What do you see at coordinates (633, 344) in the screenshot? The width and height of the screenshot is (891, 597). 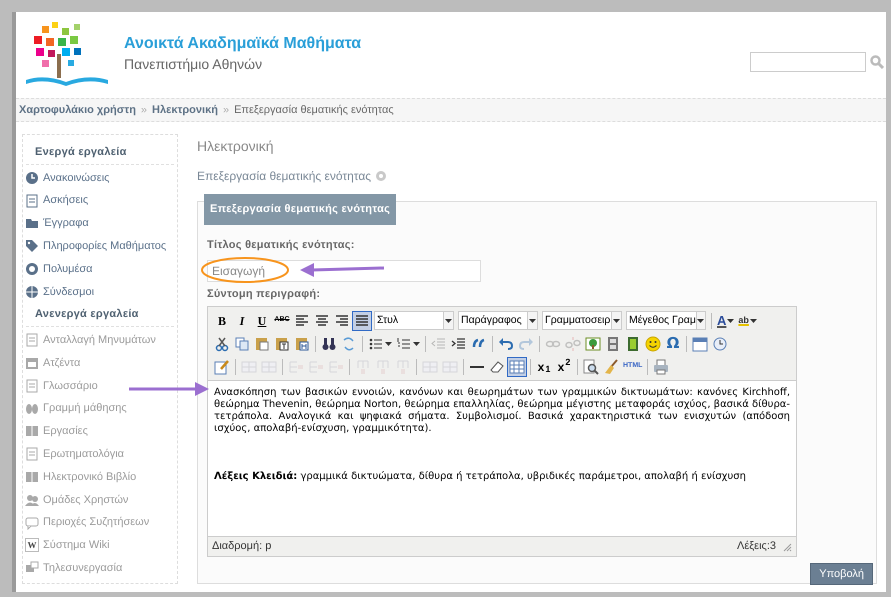 I see `filmstrip-icon` at bounding box center [633, 344].